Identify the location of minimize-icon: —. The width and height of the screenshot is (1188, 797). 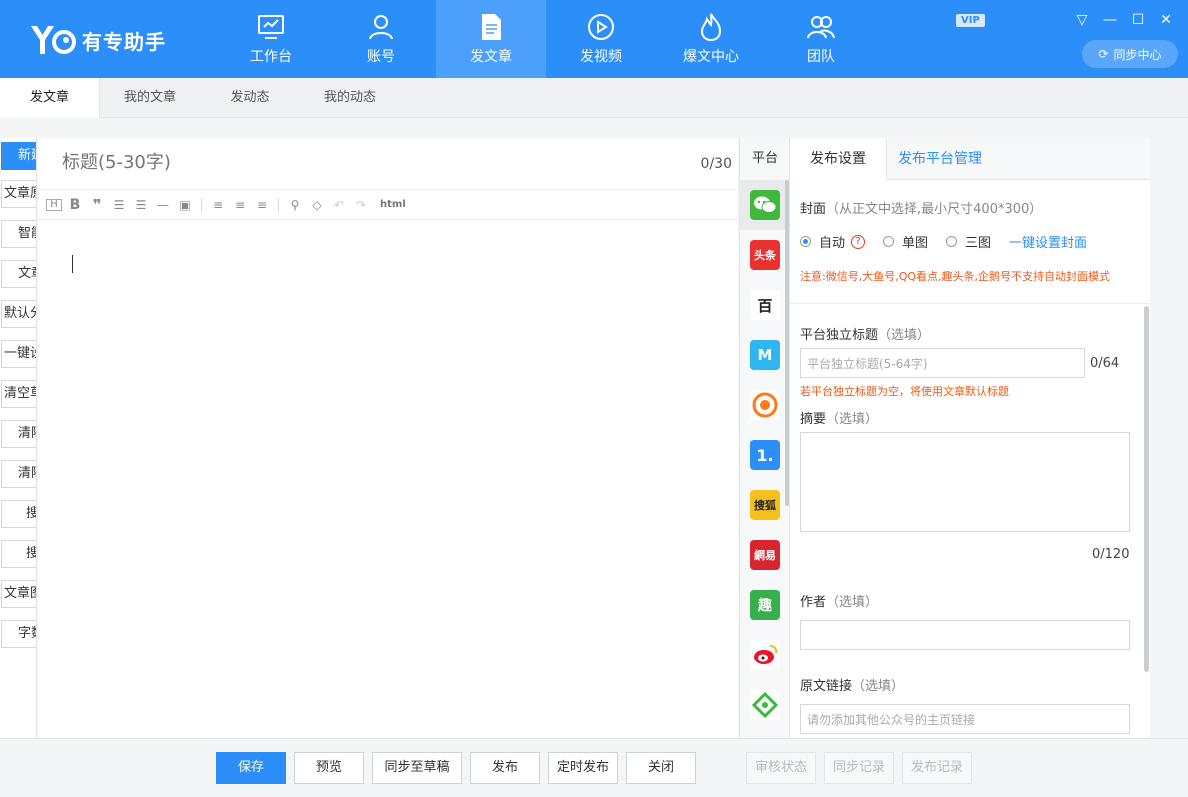
(1110, 20).